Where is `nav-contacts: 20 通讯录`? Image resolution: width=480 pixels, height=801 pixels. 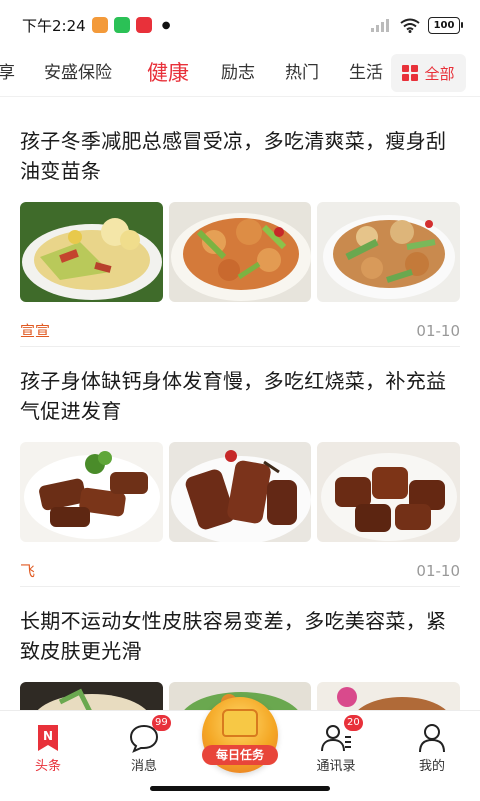
nav-contacts: 20 通讯录 is located at coordinates (336, 744).